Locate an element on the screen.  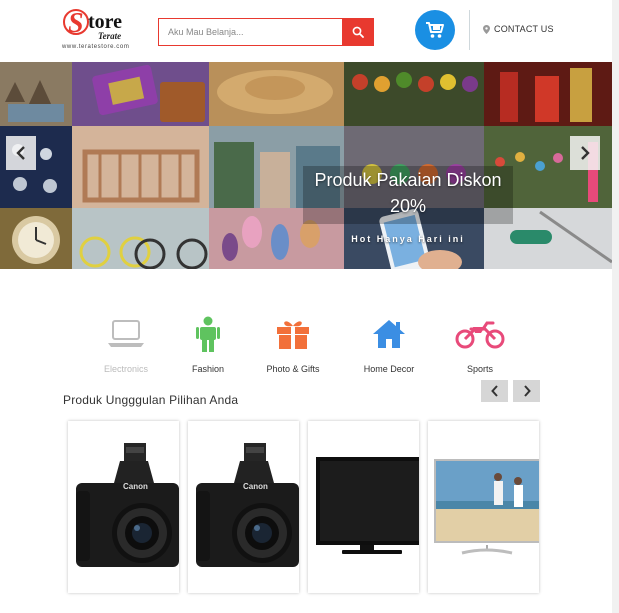
category-label: Sports is located at coordinates (479, 369).